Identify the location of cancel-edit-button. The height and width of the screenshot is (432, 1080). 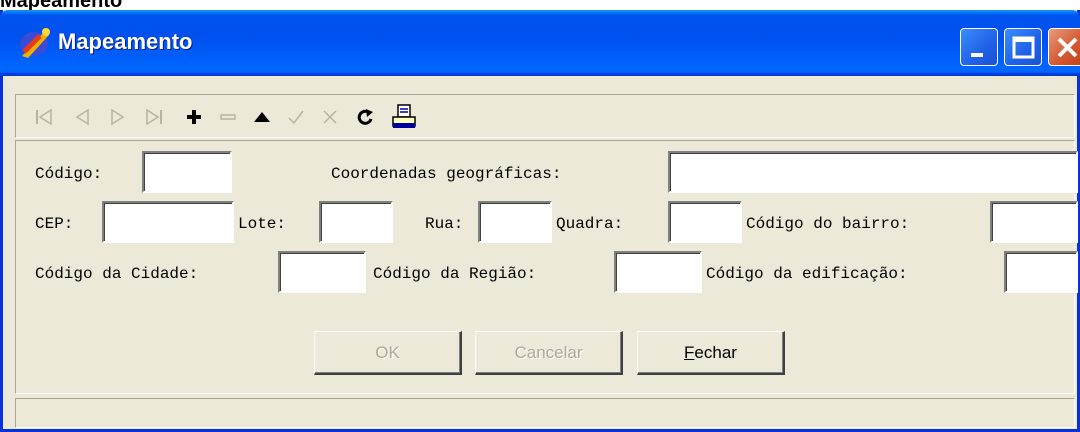
(330, 117).